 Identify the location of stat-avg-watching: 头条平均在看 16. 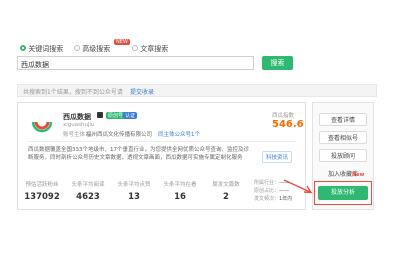
(180, 191).